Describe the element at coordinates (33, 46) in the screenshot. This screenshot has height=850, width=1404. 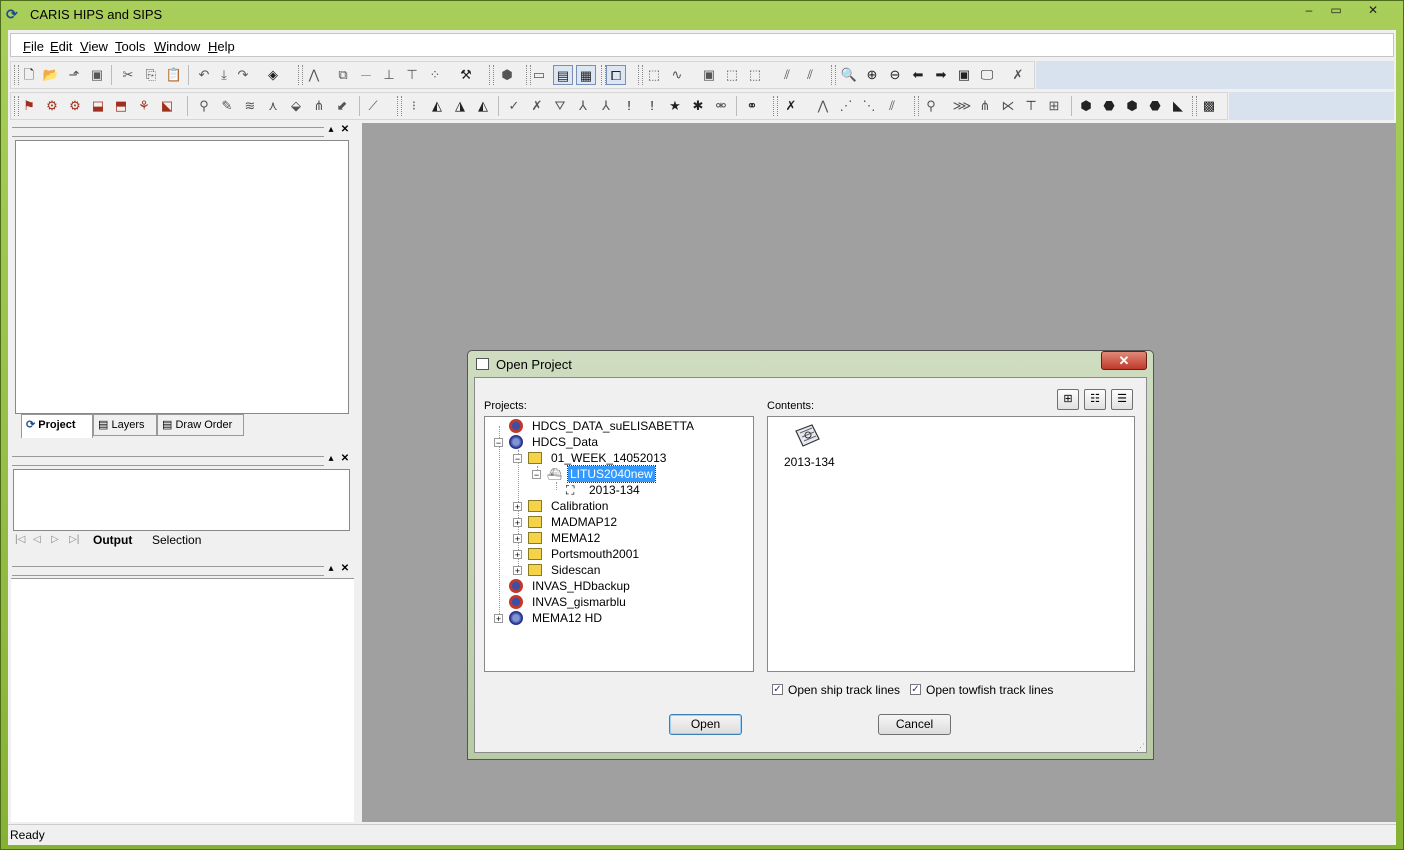
I see `menu-file: File` at that location.